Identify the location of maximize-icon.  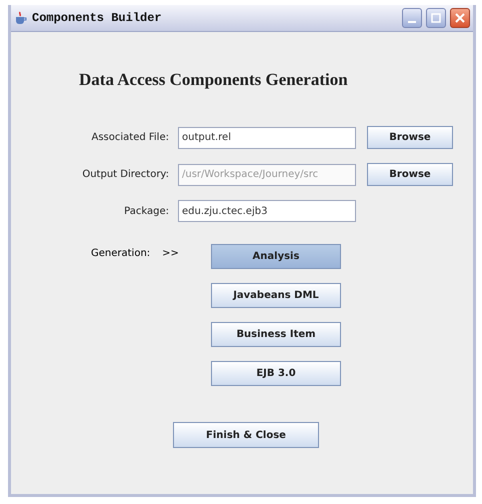
(436, 18).